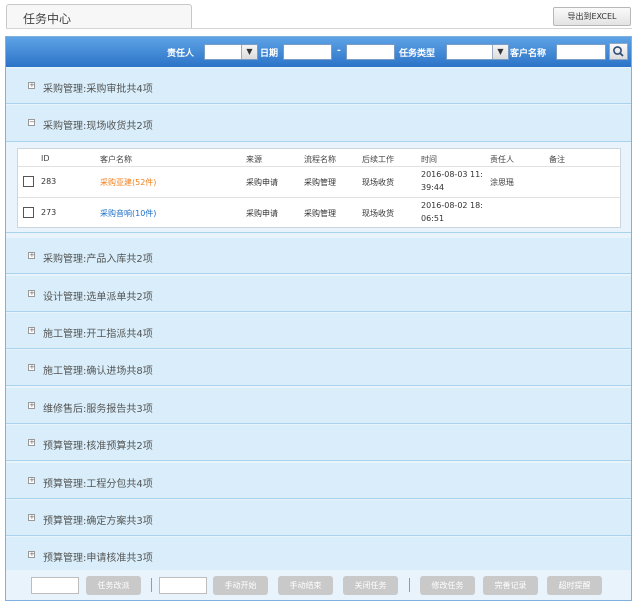  Describe the element at coordinates (320, 159) in the screenshot. I see `column-header-process: 流程名称` at that location.